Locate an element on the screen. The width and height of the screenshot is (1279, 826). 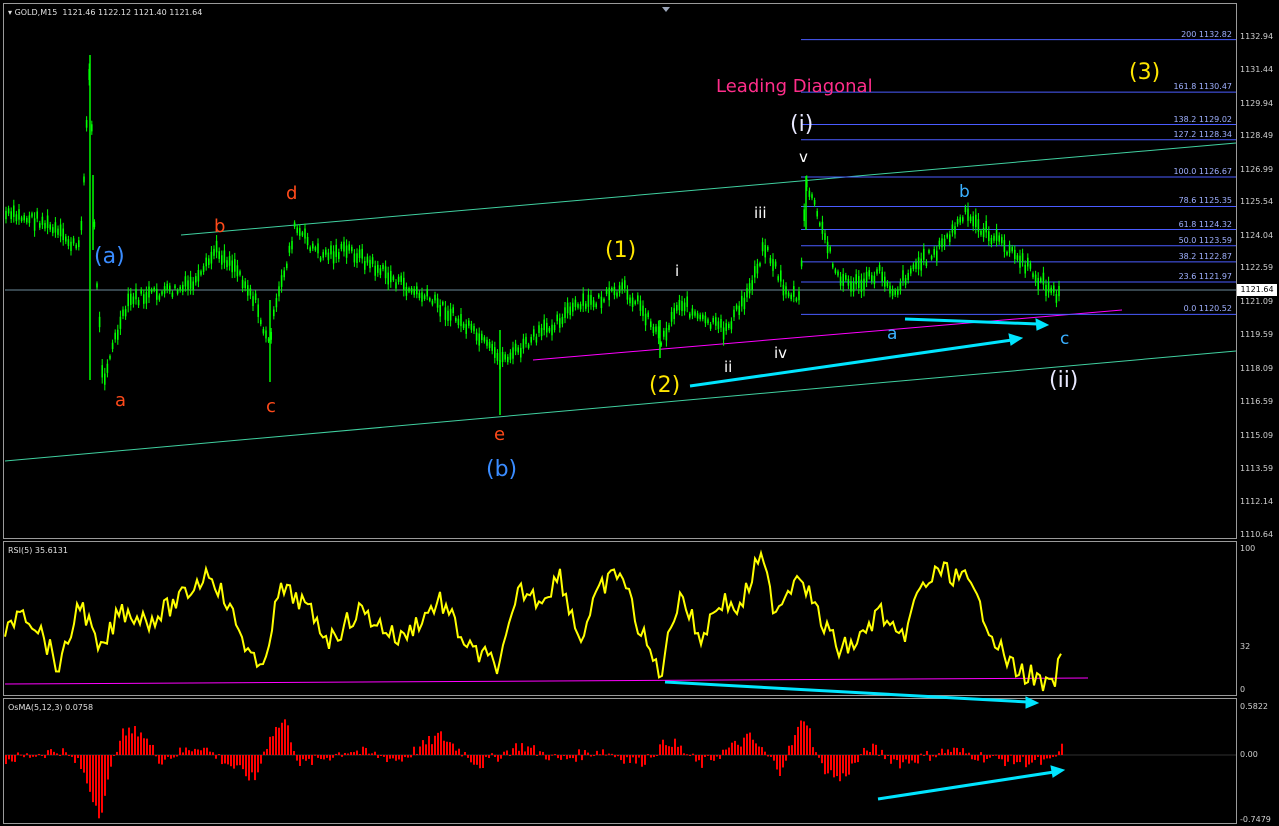
fib-level-label: 50.0 1123.59 is located at coordinates (1205, 240).